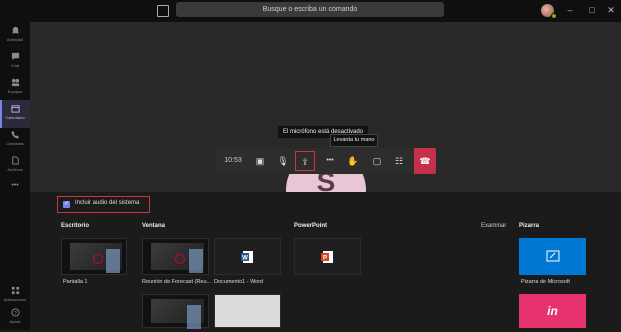 The height and width of the screenshot is (332, 621). I want to click on rail-label: Archivos, so click(15, 169).